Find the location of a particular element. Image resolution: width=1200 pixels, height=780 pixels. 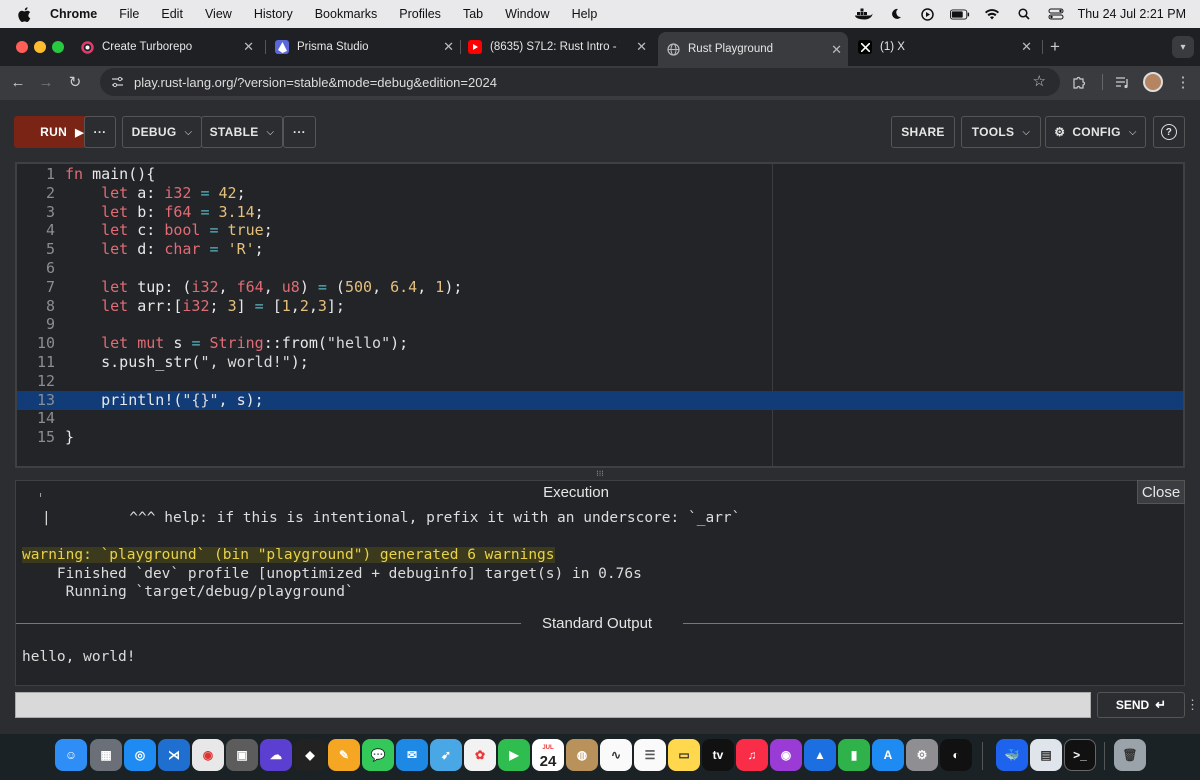

stdin-input is located at coordinates (553, 705).